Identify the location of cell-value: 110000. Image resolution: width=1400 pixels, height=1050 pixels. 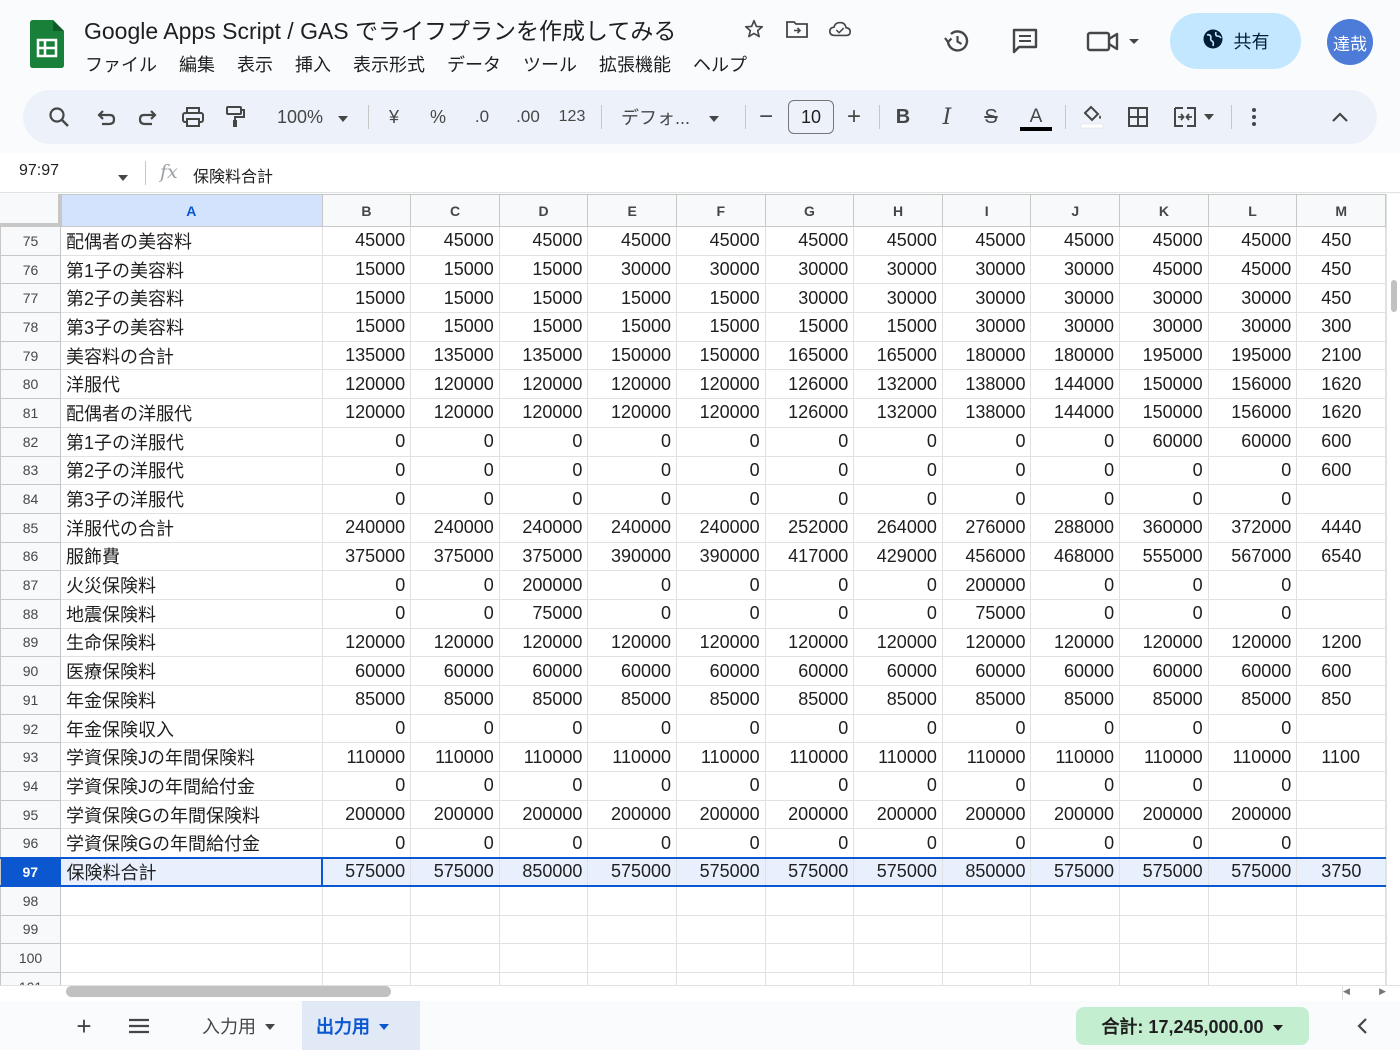
(543, 757).